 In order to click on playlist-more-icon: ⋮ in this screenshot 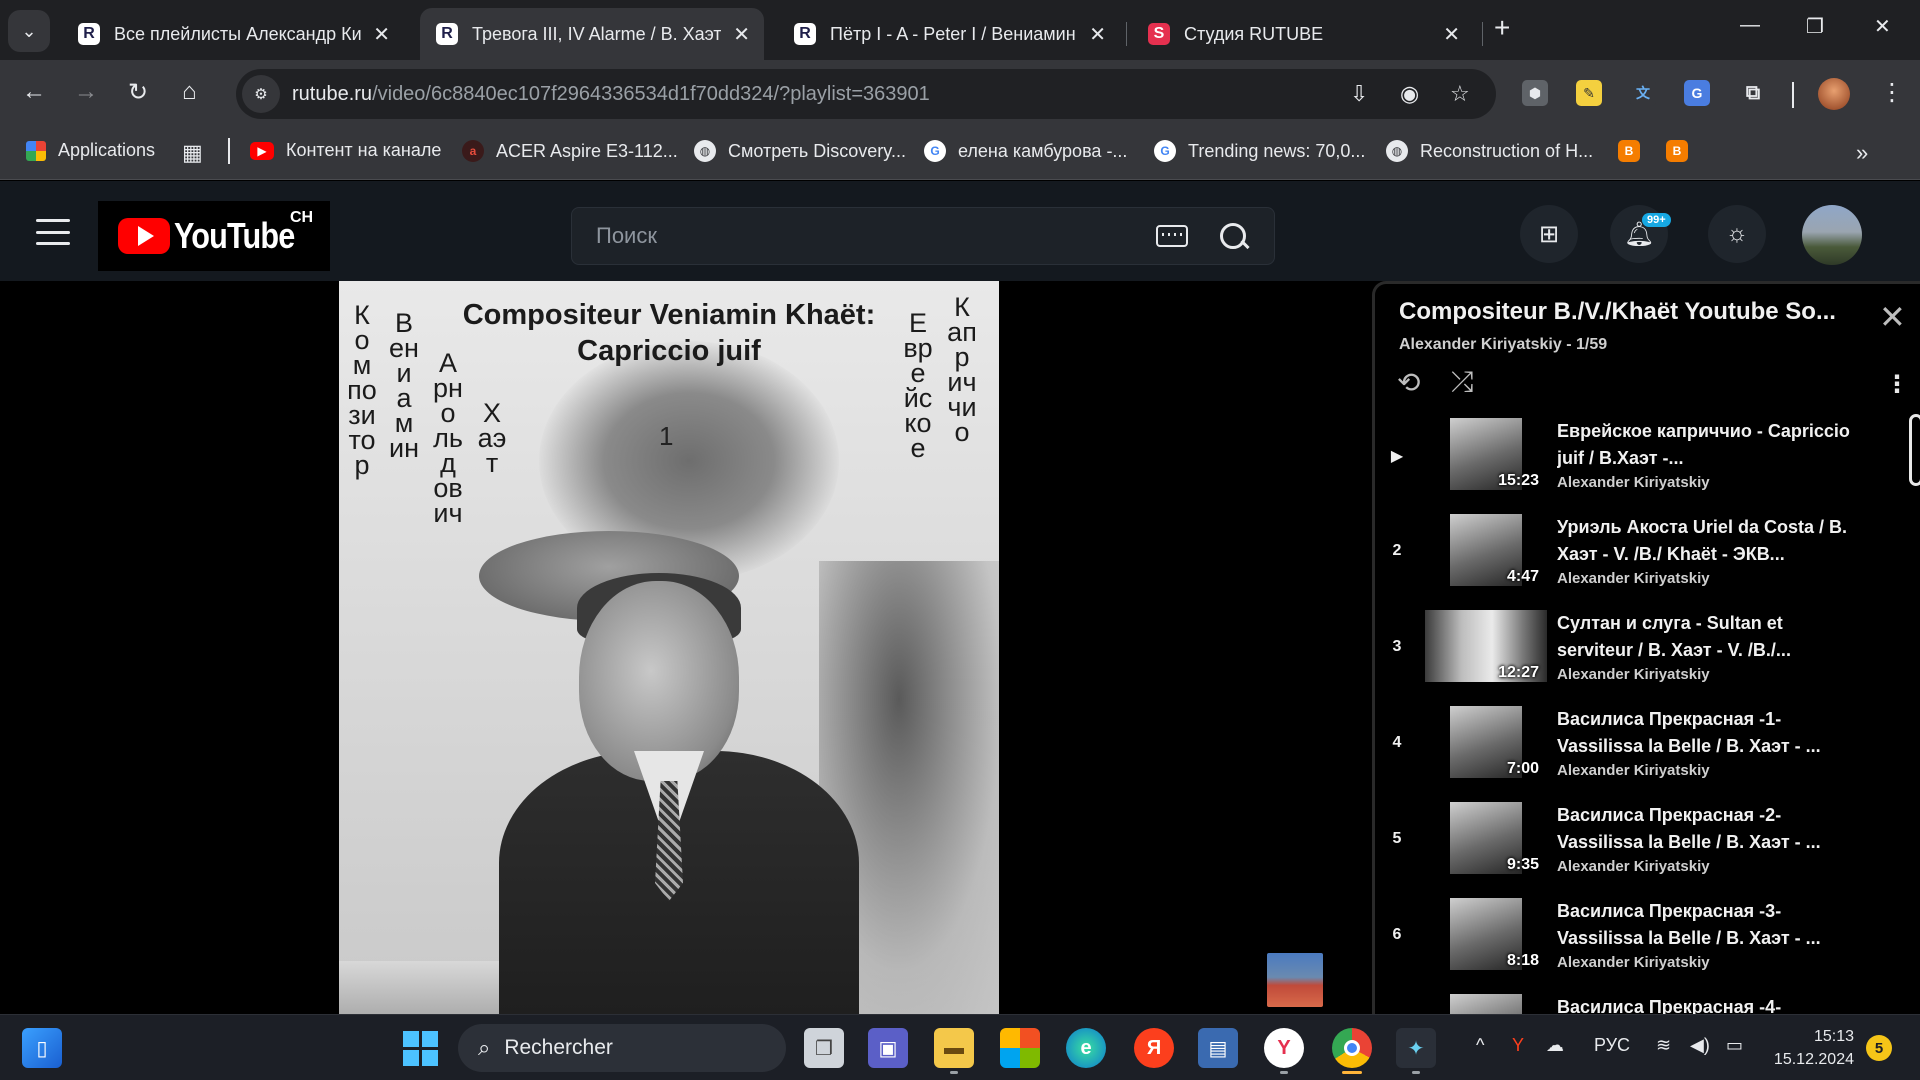, I will do `click(1897, 384)`.